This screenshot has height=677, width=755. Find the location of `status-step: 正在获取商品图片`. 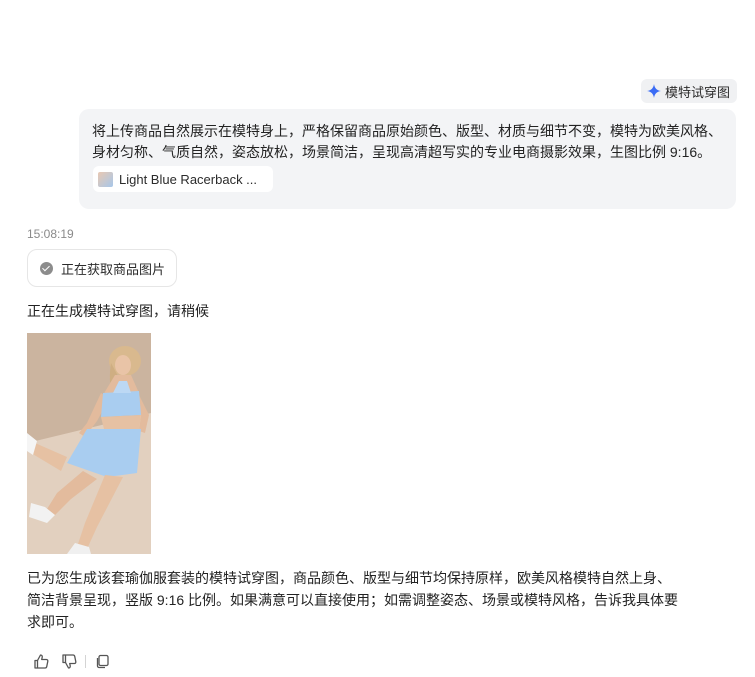

status-step: 正在获取商品图片 is located at coordinates (102, 268).